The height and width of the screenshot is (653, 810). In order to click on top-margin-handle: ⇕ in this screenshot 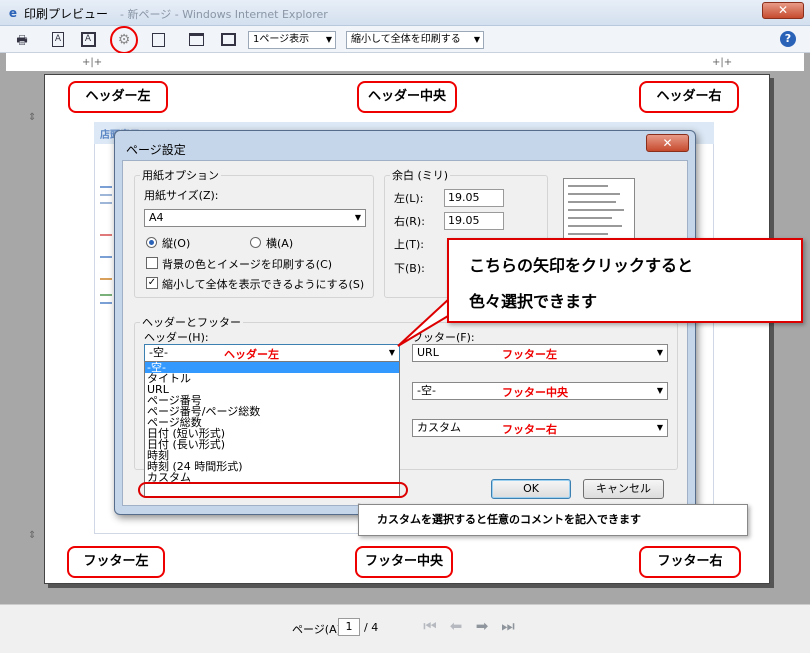, I will do `click(32, 117)`.